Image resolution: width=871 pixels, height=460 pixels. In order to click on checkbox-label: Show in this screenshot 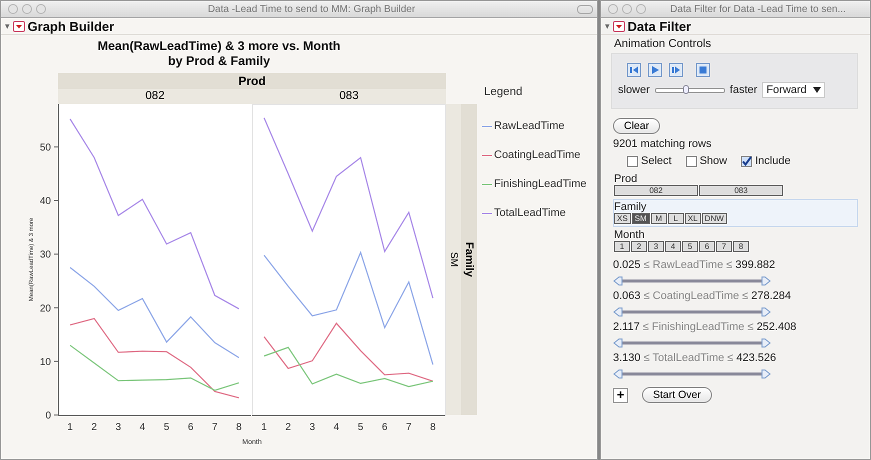, I will do `click(714, 161)`.